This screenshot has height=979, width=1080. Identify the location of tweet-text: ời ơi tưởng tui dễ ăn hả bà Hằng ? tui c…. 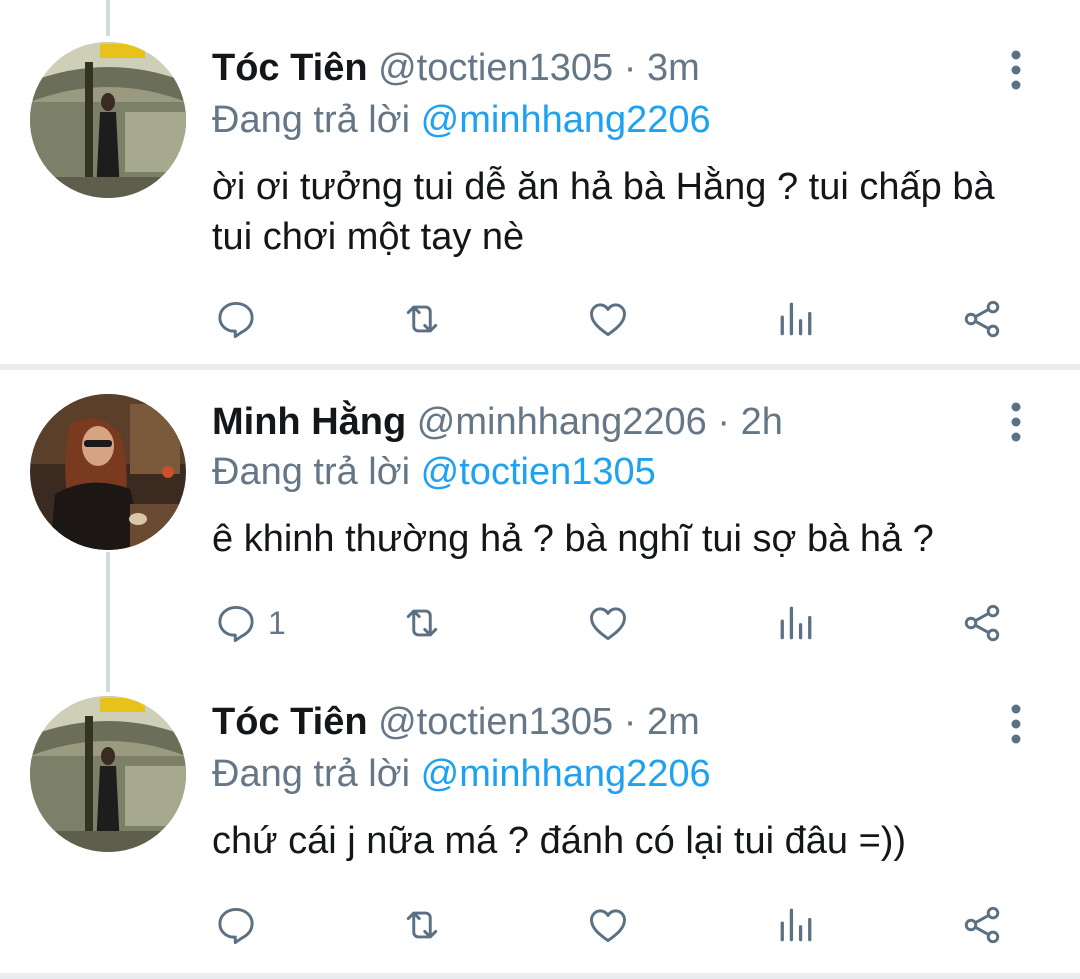
(603, 212).